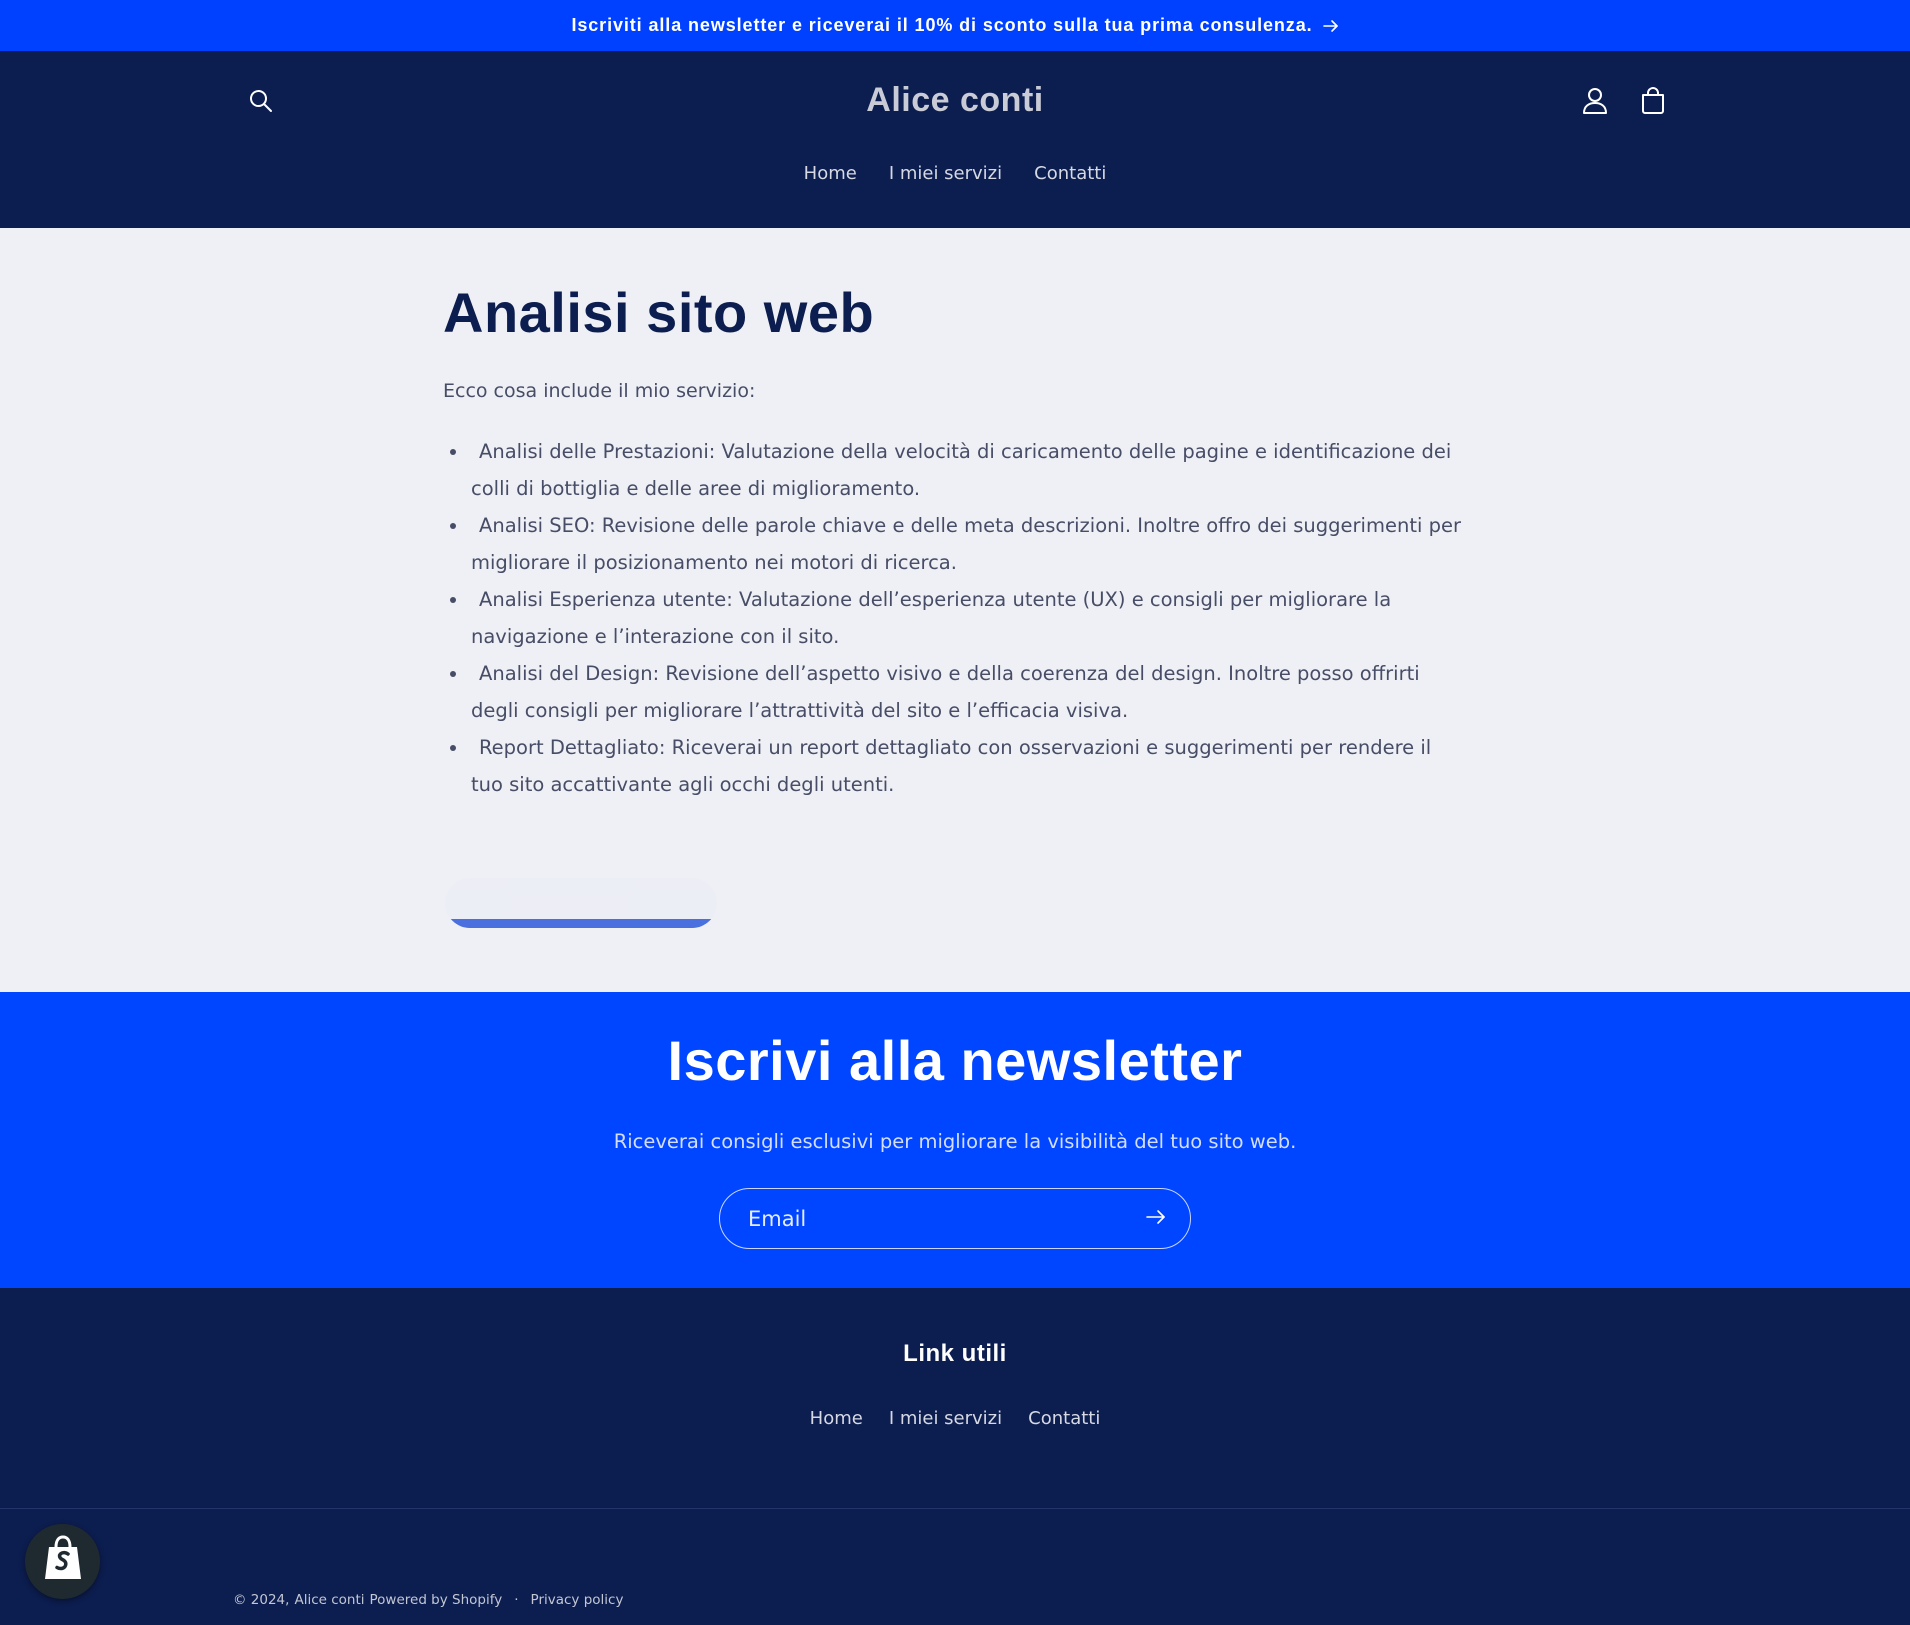 This screenshot has width=1910, height=1625. What do you see at coordinates (329, 1600) in the screenshot?
I see `store-name-link: Alice conti` at bounding box center [329, 1600].